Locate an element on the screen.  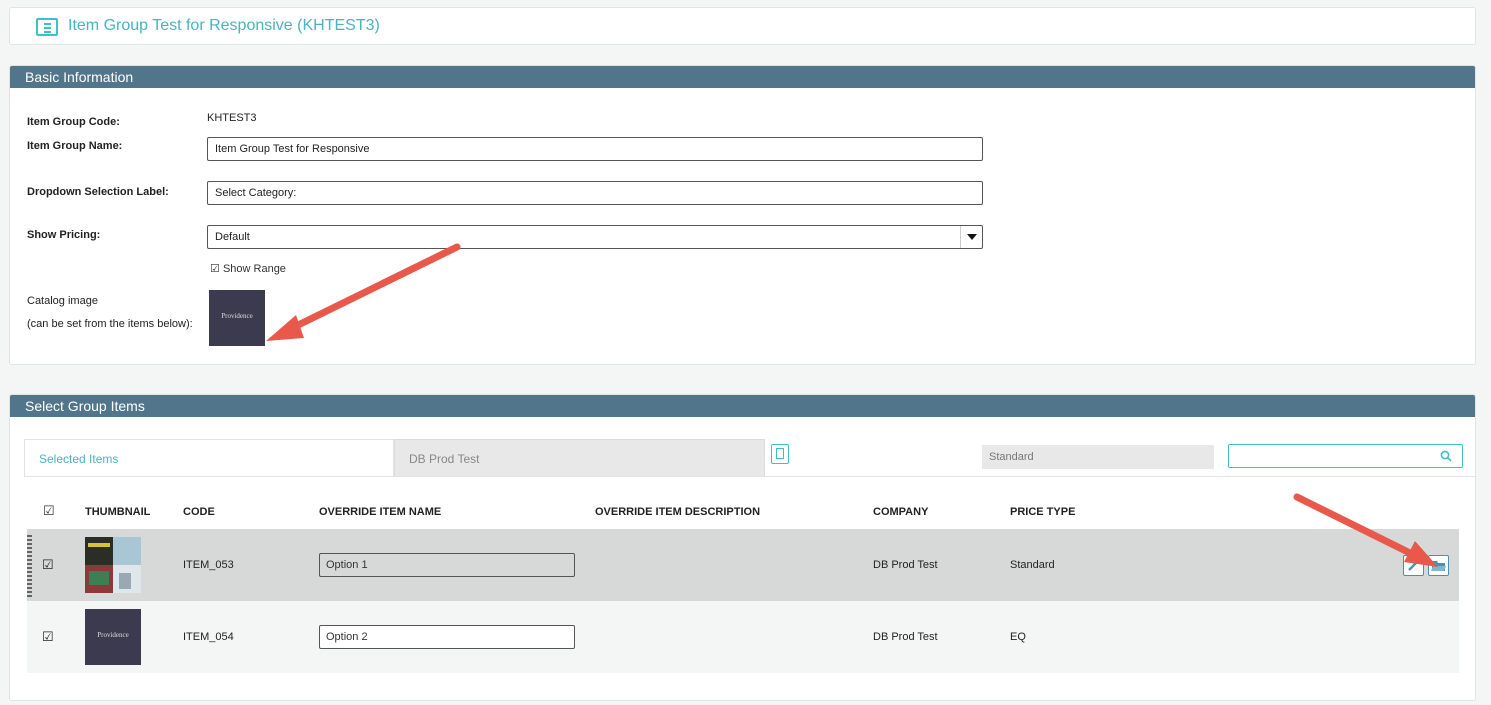
tab-divider is located at coordinates (749, 476).